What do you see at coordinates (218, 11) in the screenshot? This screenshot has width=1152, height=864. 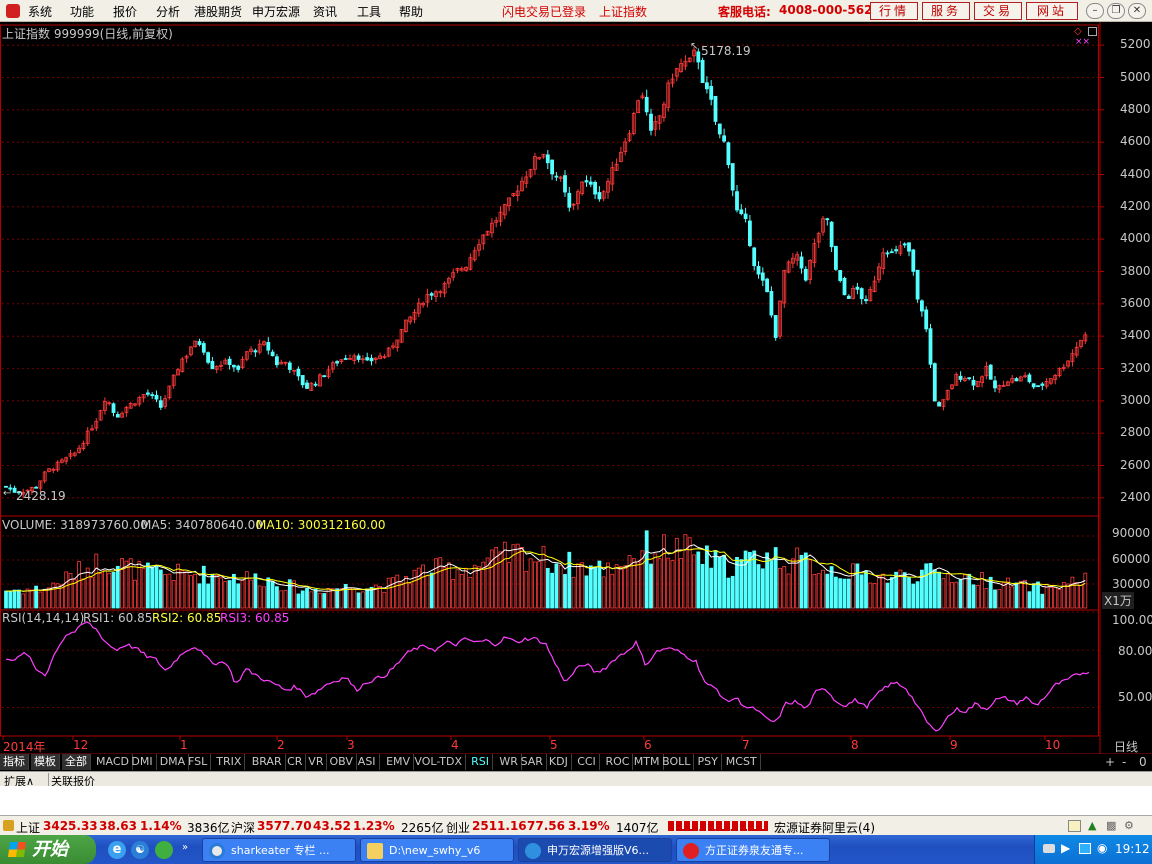 I see `menu-hk-futures: 港股期货` at bounding box center [218, 11].